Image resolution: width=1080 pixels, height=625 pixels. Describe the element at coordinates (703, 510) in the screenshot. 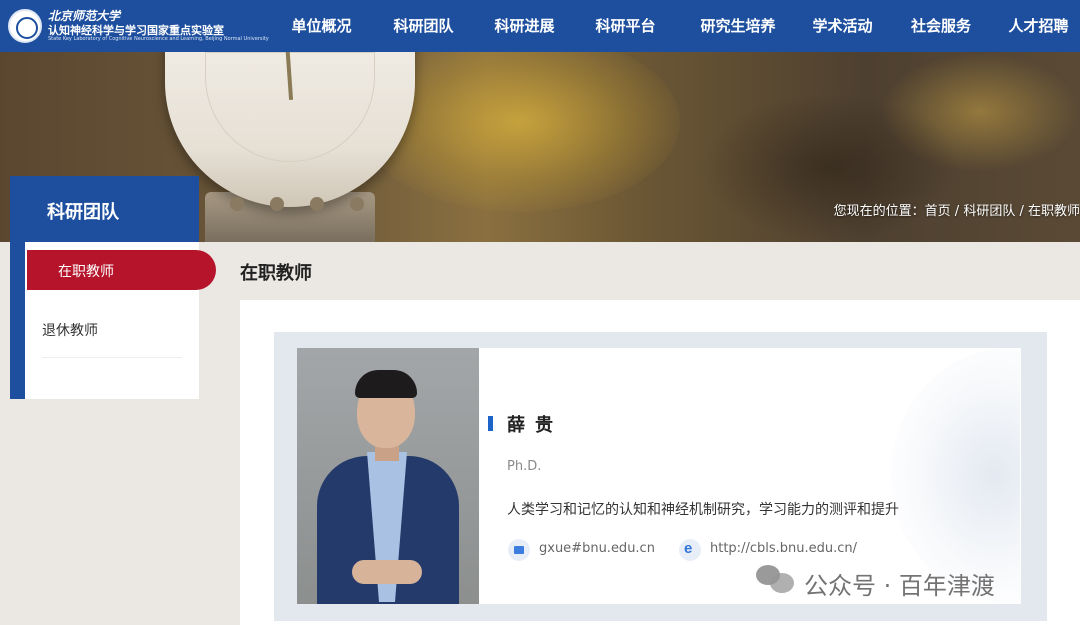

I see `profile-research-interest: 人类学习和记忆的认知和神经机制研究，学习能力的测评和提升` at that location.